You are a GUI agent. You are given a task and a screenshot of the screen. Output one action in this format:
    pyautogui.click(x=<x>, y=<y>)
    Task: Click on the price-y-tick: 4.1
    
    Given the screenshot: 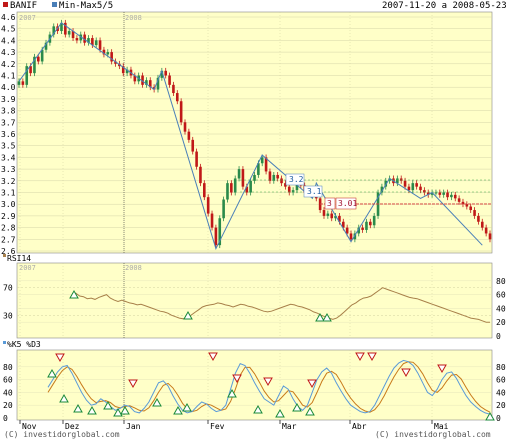 What is the action you would take?
    pyautogui.click(x=8, y=76)
    